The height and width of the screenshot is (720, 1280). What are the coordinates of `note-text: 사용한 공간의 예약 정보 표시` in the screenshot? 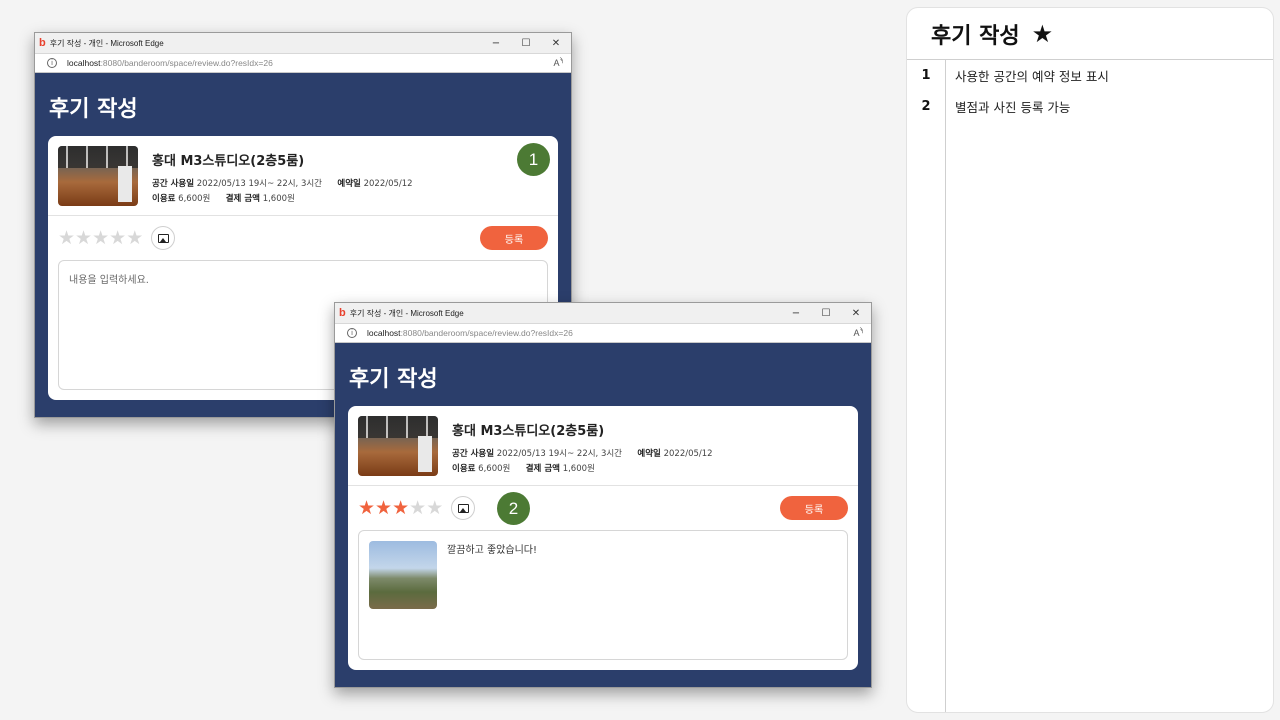 It's located at (1032, 76).